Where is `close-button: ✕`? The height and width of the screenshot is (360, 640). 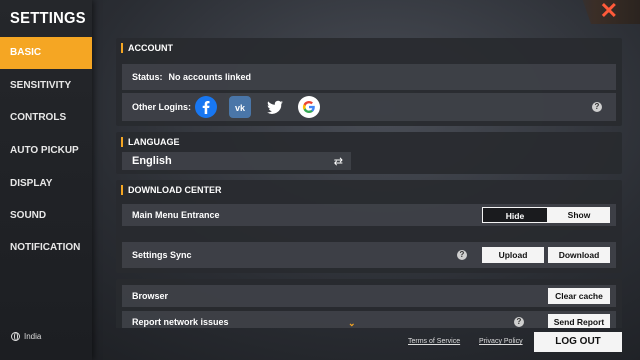 close-button: ✕ is located at coordinates (611, 12).